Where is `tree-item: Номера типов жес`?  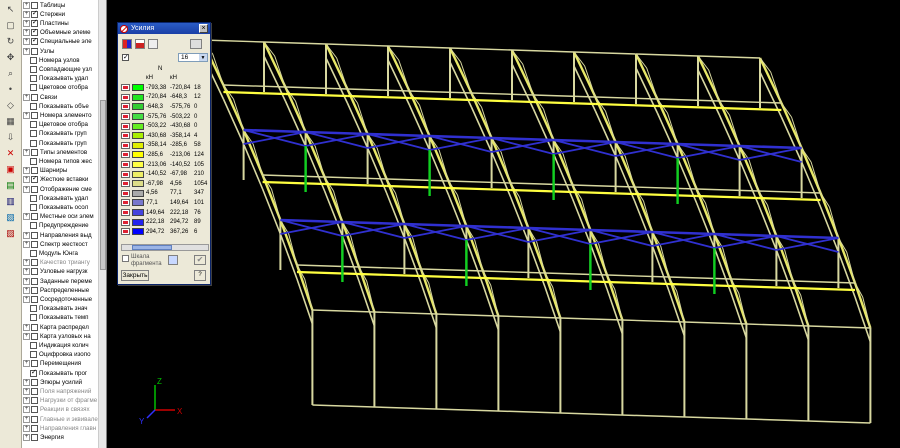
tree-item: Номера типов жес is located at coordinates (63, 161).